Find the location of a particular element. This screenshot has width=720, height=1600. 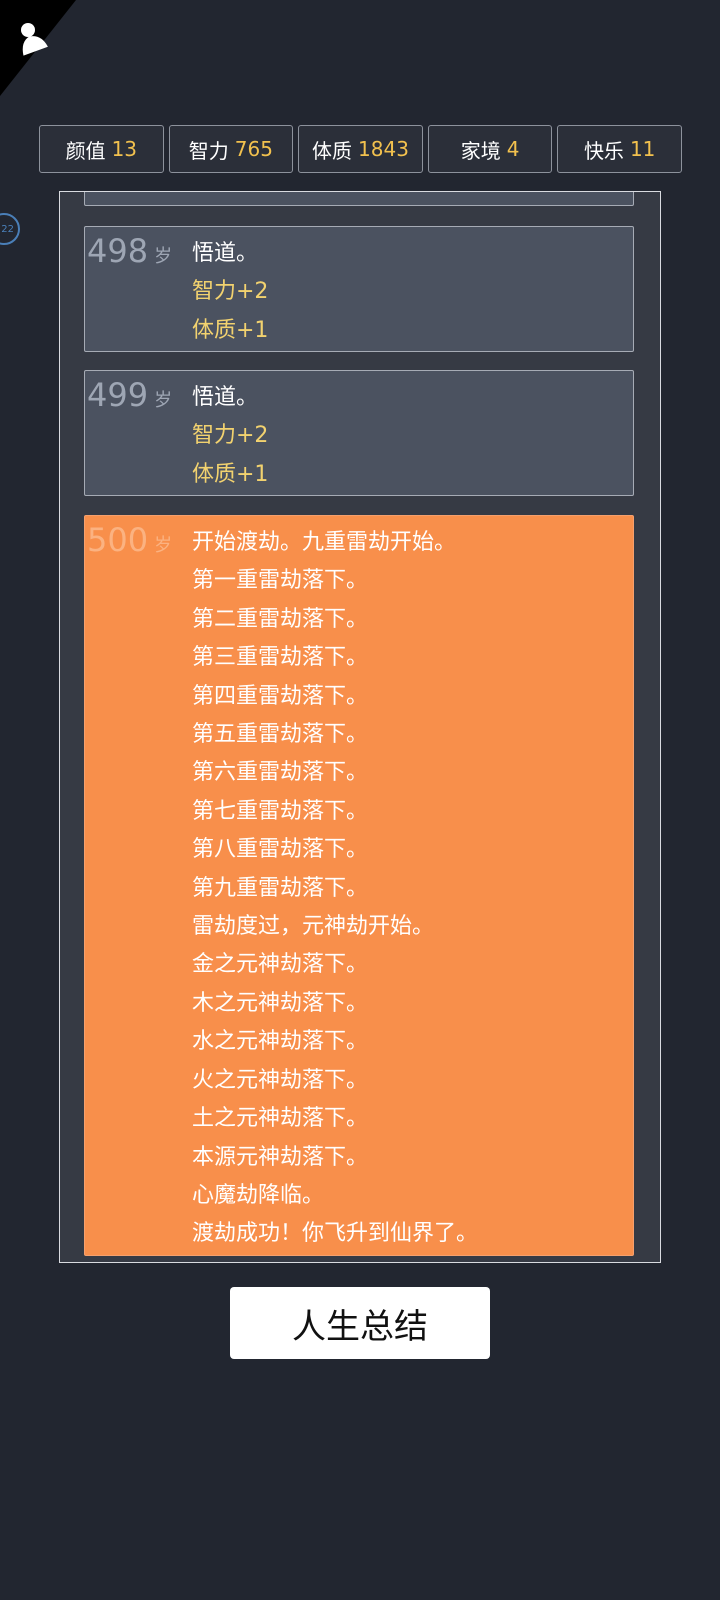

stat-happiness: 快乐 11 is located at coordinates (619, 149).